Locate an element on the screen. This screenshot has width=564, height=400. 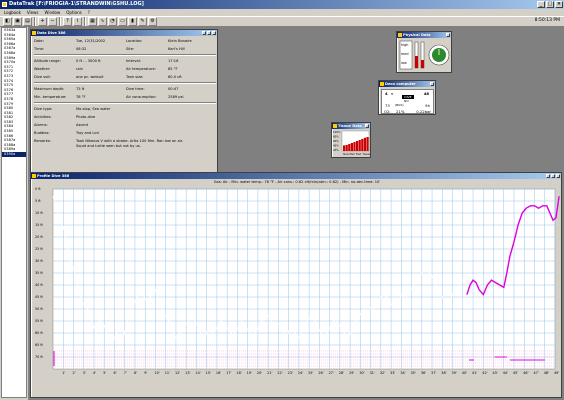
y-tick-label: 60 ft is located at coordinates (39, 333).